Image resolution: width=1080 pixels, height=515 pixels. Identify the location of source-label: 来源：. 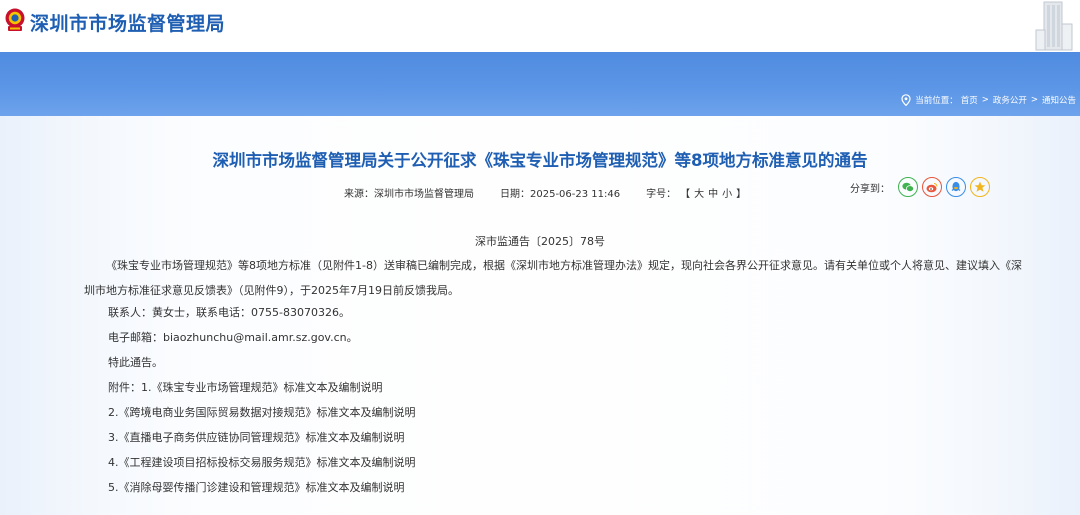
(359, 194).